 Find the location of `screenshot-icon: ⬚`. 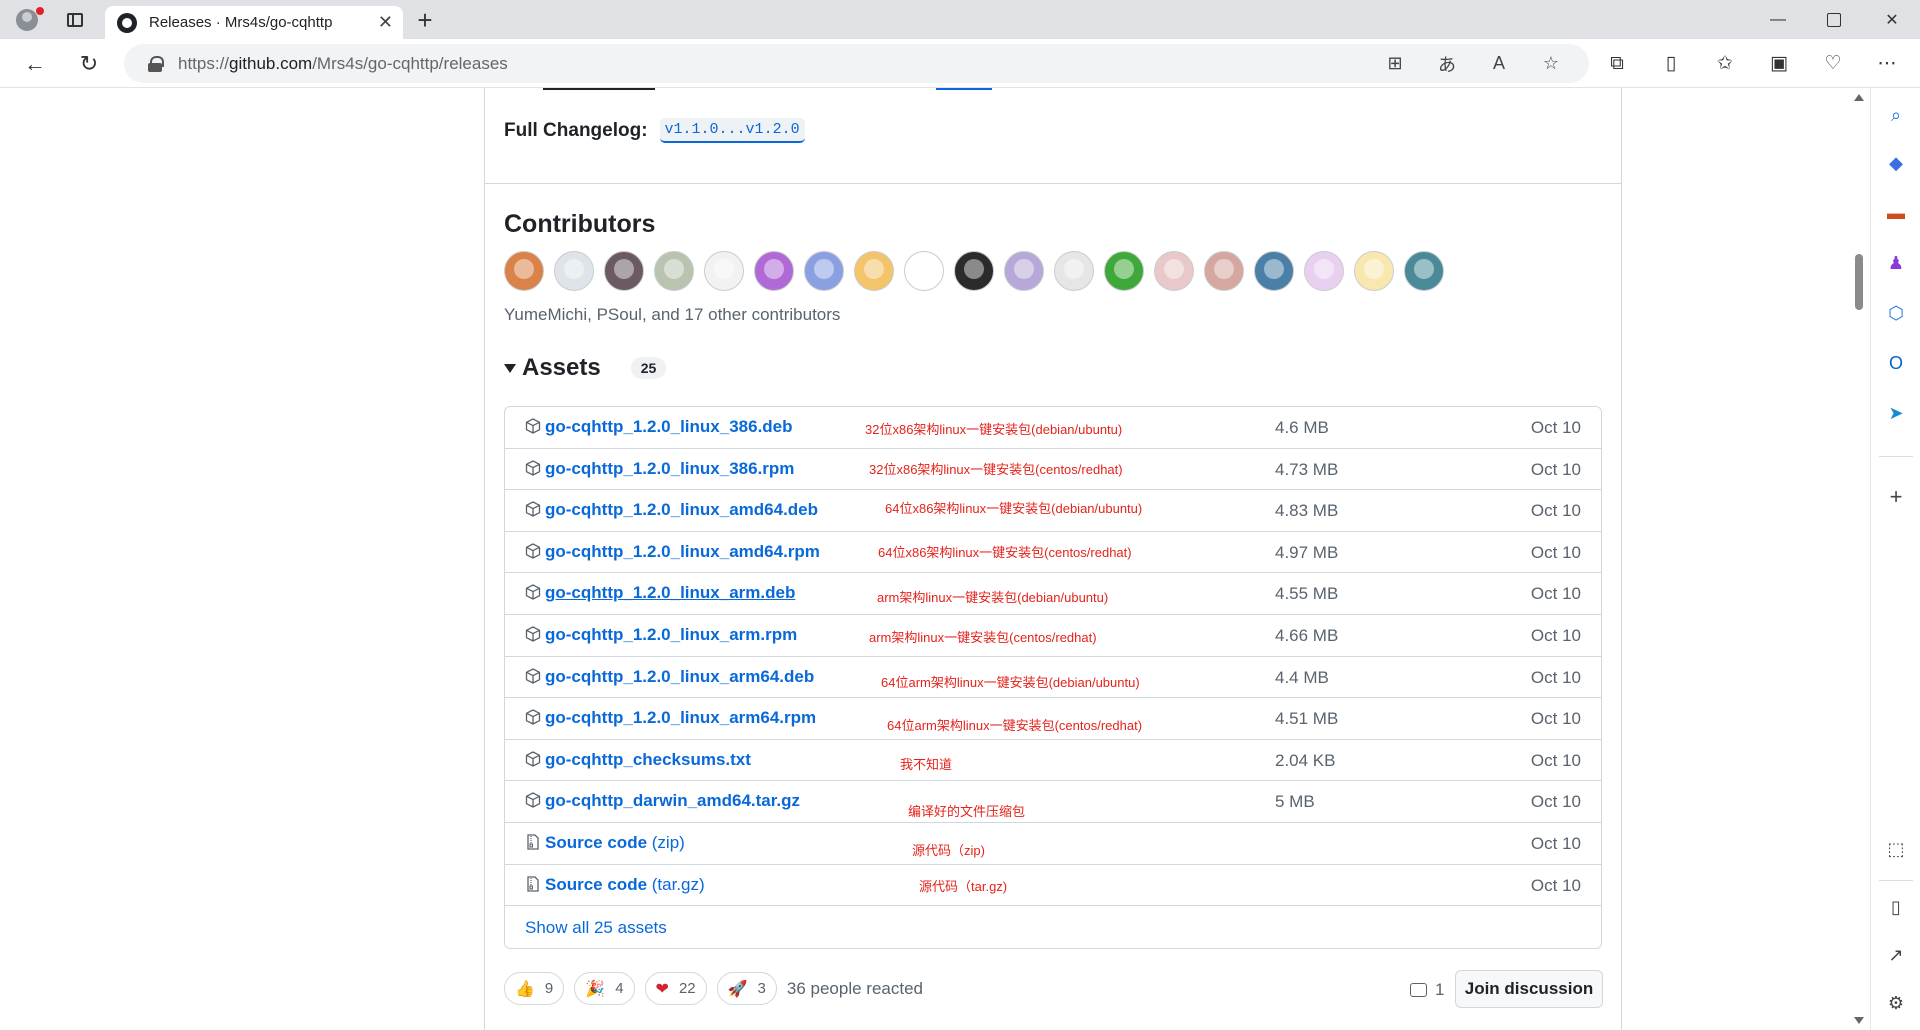

screenshot-icon: ⬚ is located at coordinates (1896, 849).